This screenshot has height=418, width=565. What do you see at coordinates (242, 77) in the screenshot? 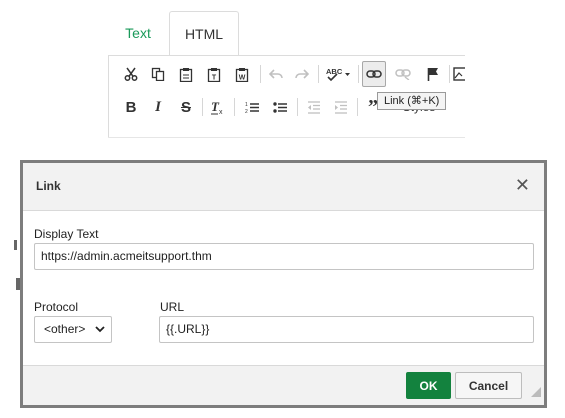
I see `svg-text: W` at bounding box center [242, 77].